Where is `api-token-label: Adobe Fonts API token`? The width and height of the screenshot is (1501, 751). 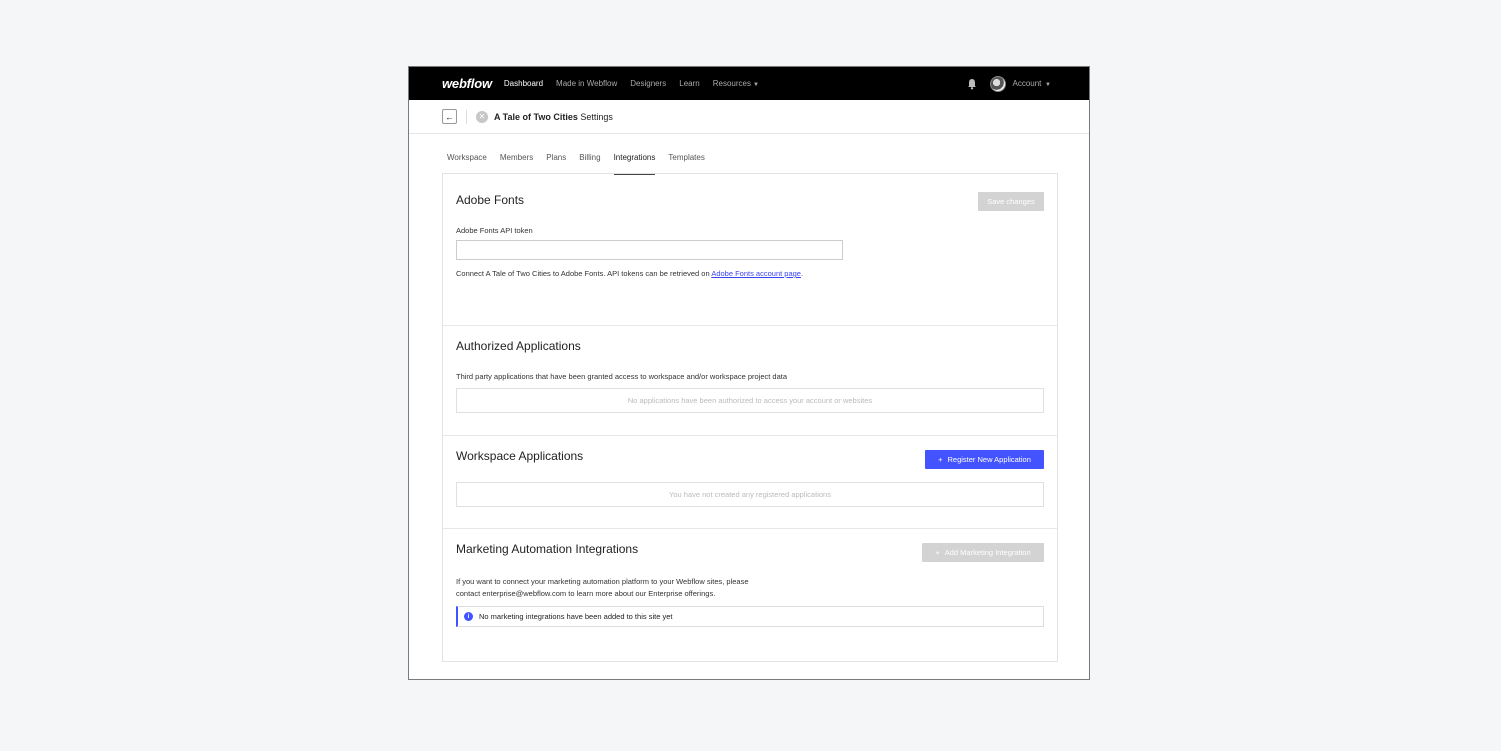 api-token-label: Adobe Fonts API token is located at coordinates (494, 230).